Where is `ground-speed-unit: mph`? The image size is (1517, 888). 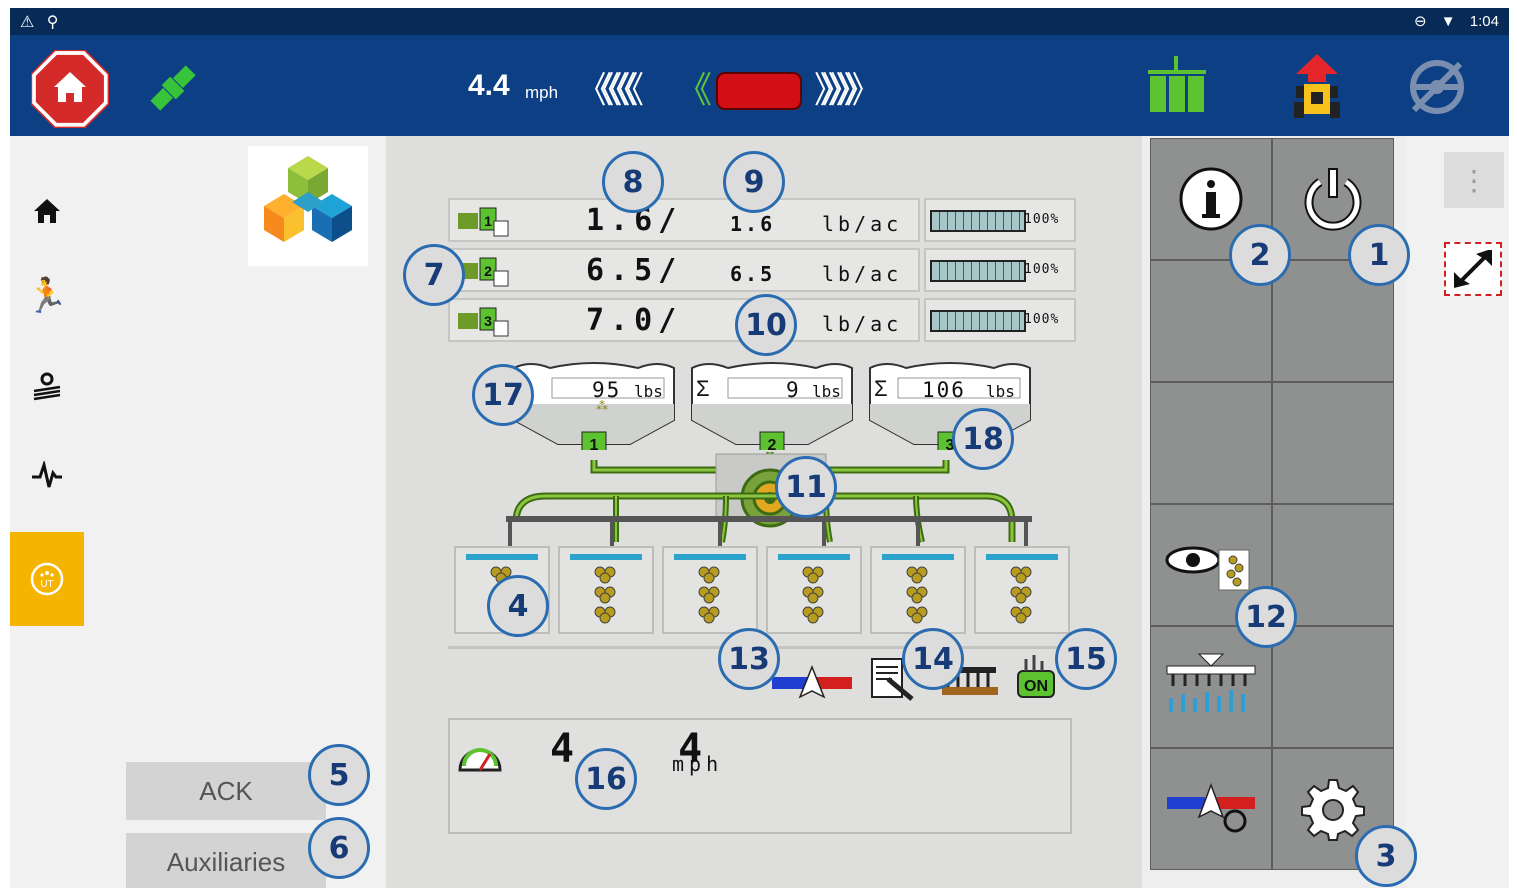 ground-speed-unit: mph is located at coordinates (698, 764).